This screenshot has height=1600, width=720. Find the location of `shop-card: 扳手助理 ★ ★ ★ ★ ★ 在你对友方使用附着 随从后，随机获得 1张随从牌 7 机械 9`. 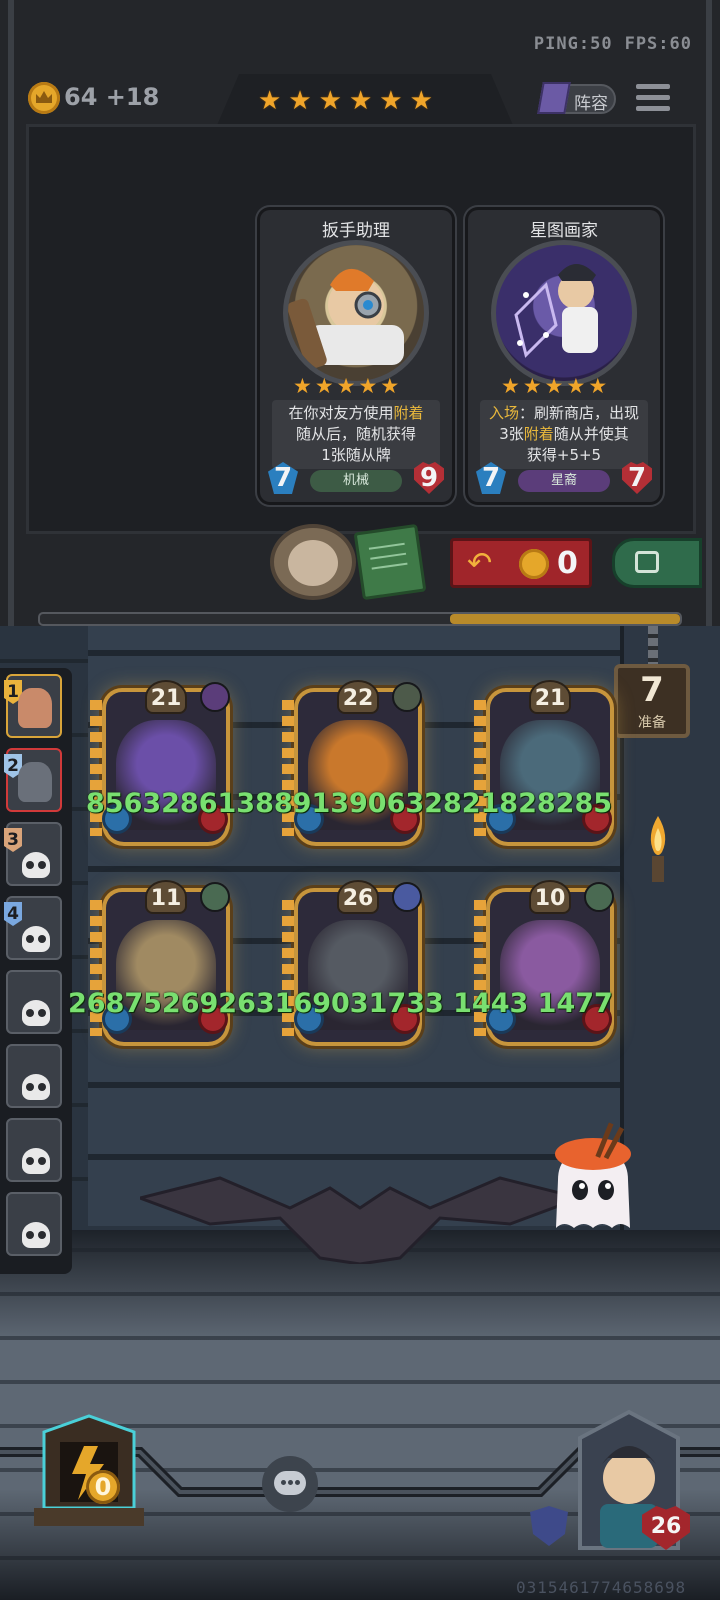

shop-card: 扳手助理 ★ ★ ★ ★ ★ 在你对友方使用附着 随从后，随机获得 1张随从牌 7 机械 9 is located at coordinates (356, 356).